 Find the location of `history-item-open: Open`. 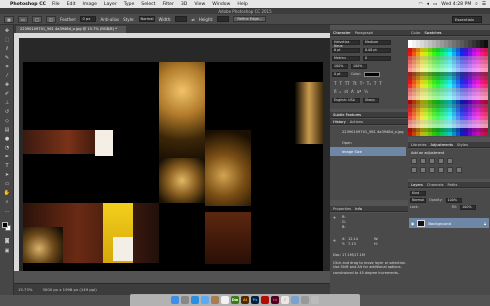

history-item-open: Open is located at coordinates (368, 142).